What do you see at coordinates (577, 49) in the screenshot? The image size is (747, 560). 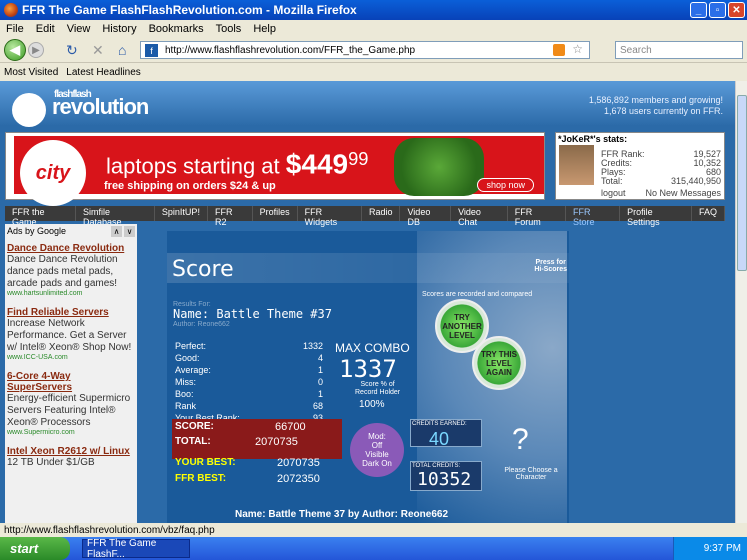 I see `bookmark-star-icon: ☆` at bounding box center [577, 49].